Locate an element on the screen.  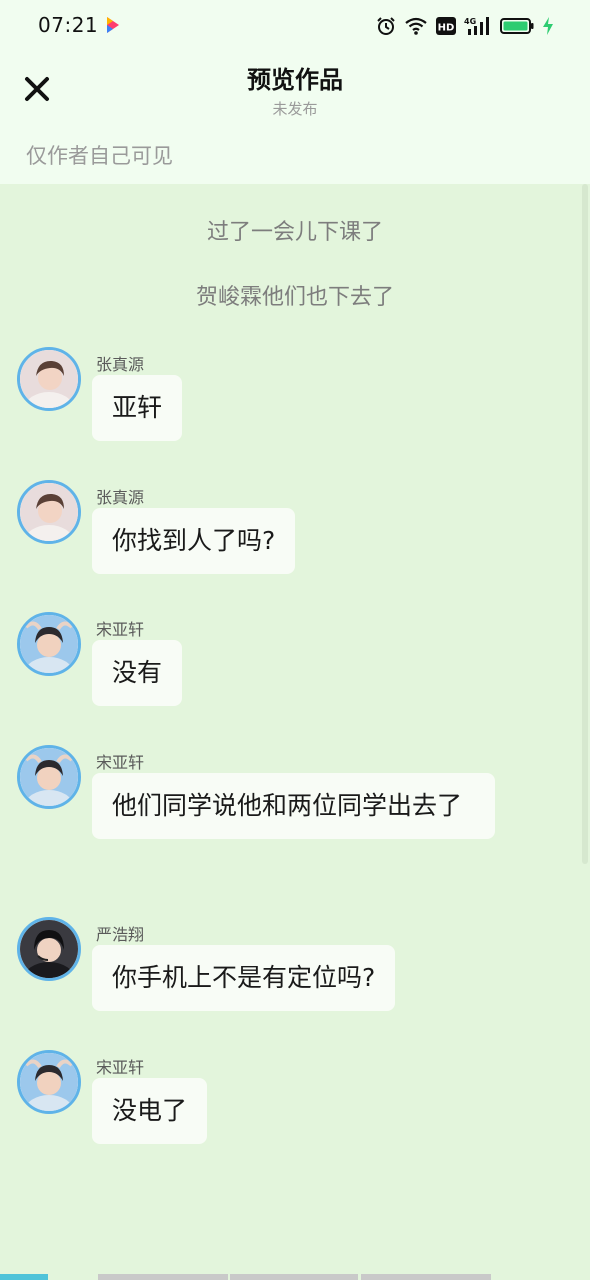
tab-indicator-active is located at coordinates (24, 1277).